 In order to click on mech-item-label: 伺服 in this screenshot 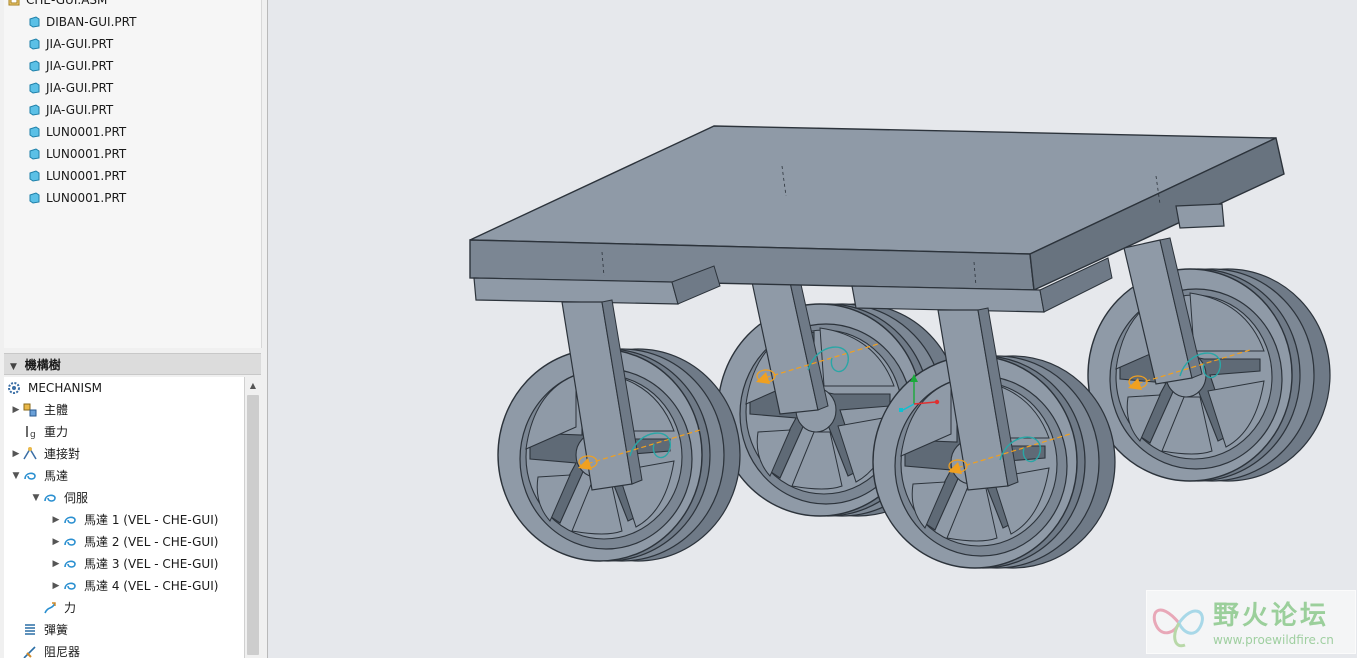, I will do `click(76, 498)`.